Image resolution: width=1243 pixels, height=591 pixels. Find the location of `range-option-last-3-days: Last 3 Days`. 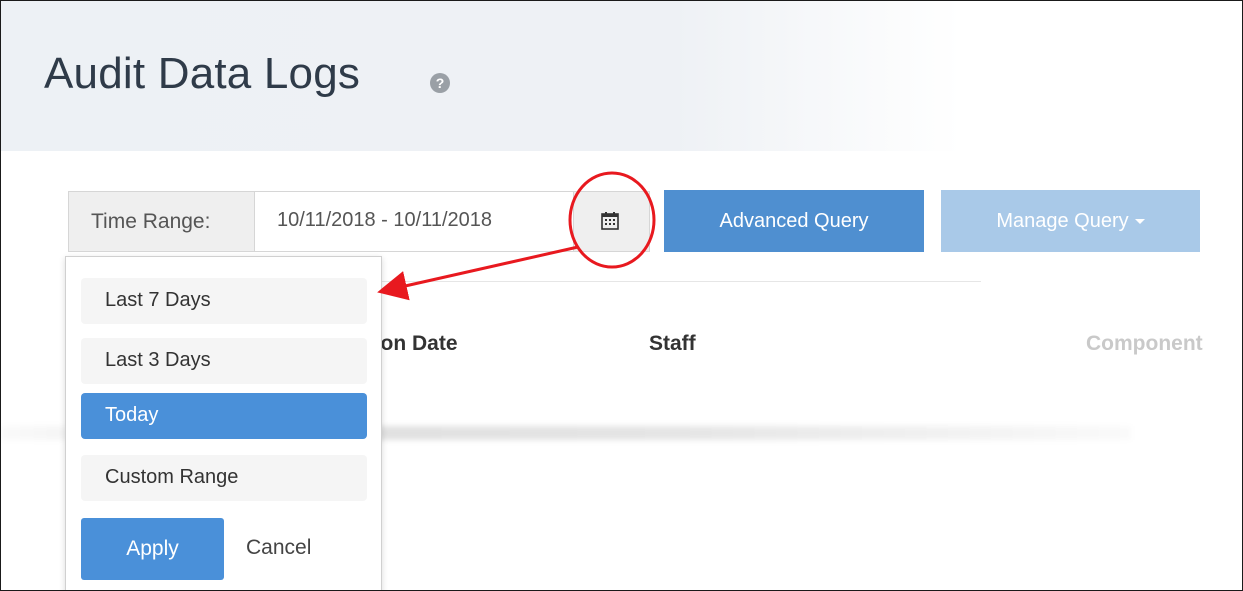

range-option-last-3-days: Last 3 Days is located at coordinates (224, 361).